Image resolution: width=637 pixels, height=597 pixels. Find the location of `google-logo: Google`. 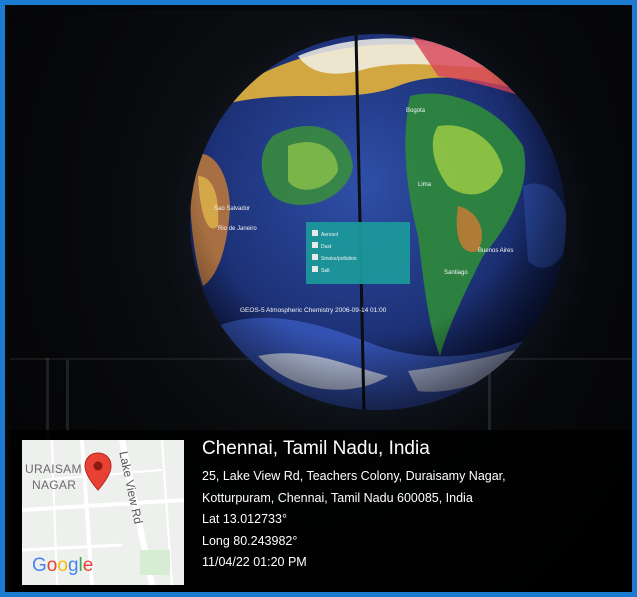

google-logo: Google is located at coordinates (62, 566).